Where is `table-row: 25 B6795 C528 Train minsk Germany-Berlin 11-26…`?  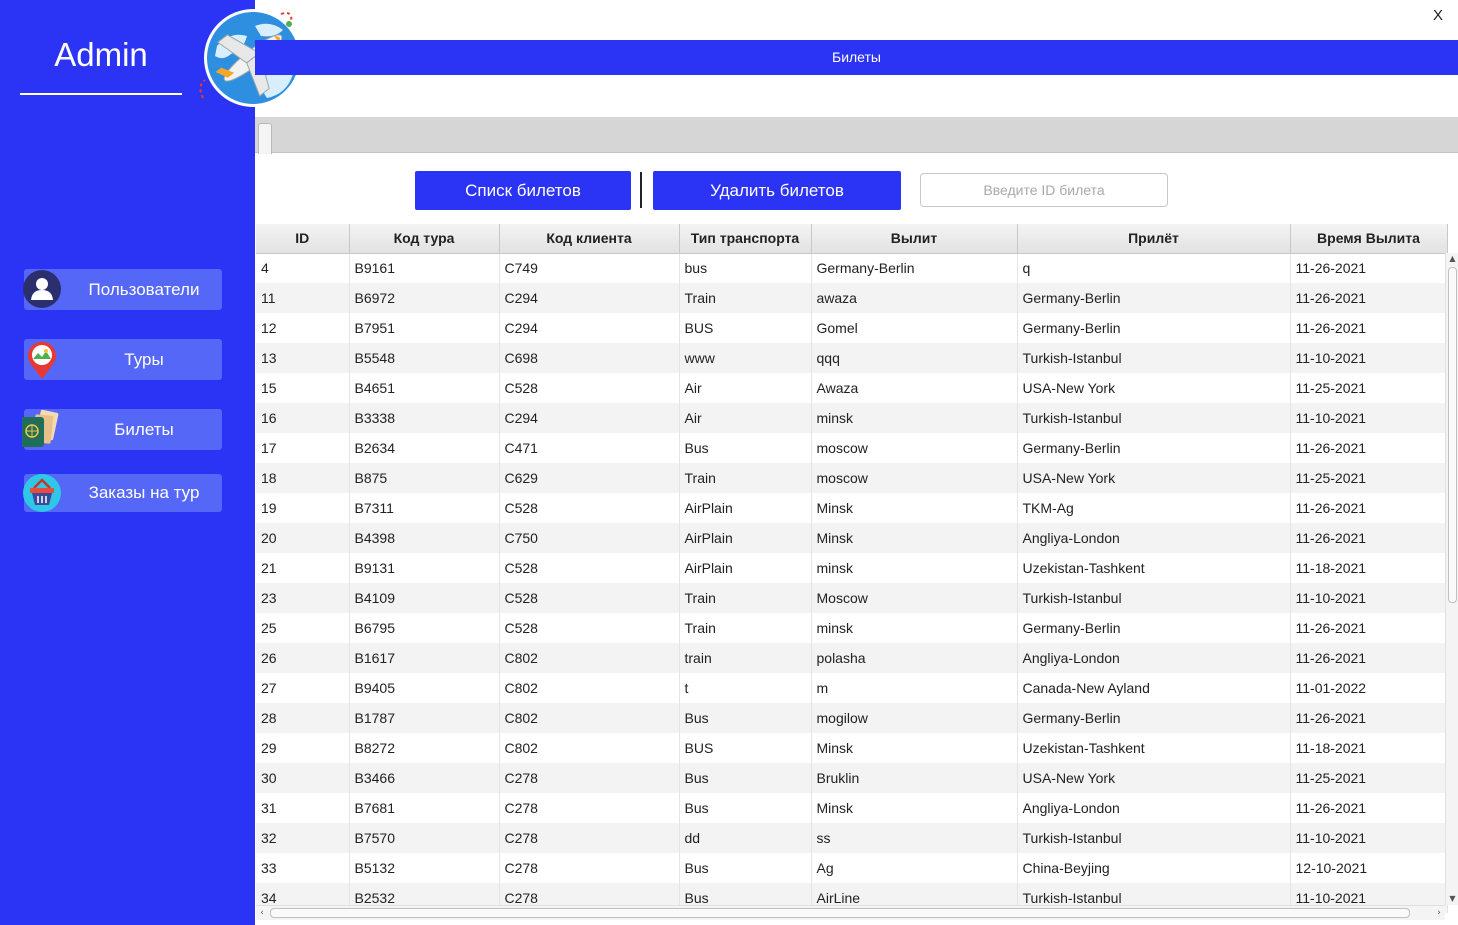 table-row: 25 B6795 C528 Train minsk Germany-Berlin 11-26… is located at coordinates (852, 628).